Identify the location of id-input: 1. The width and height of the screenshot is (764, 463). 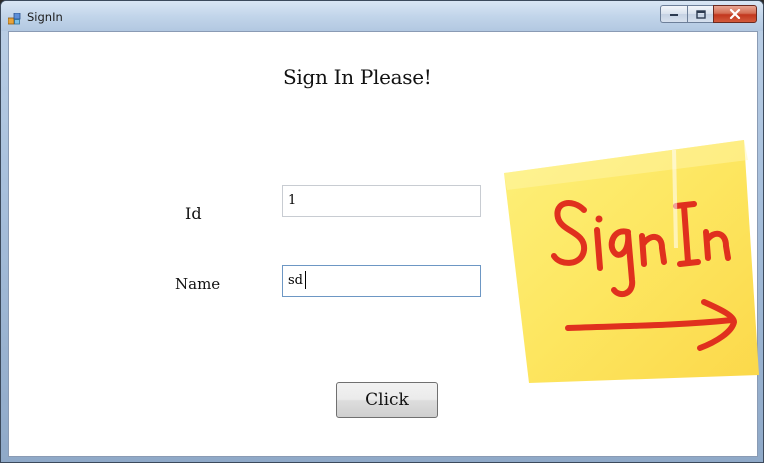
(381, 201).